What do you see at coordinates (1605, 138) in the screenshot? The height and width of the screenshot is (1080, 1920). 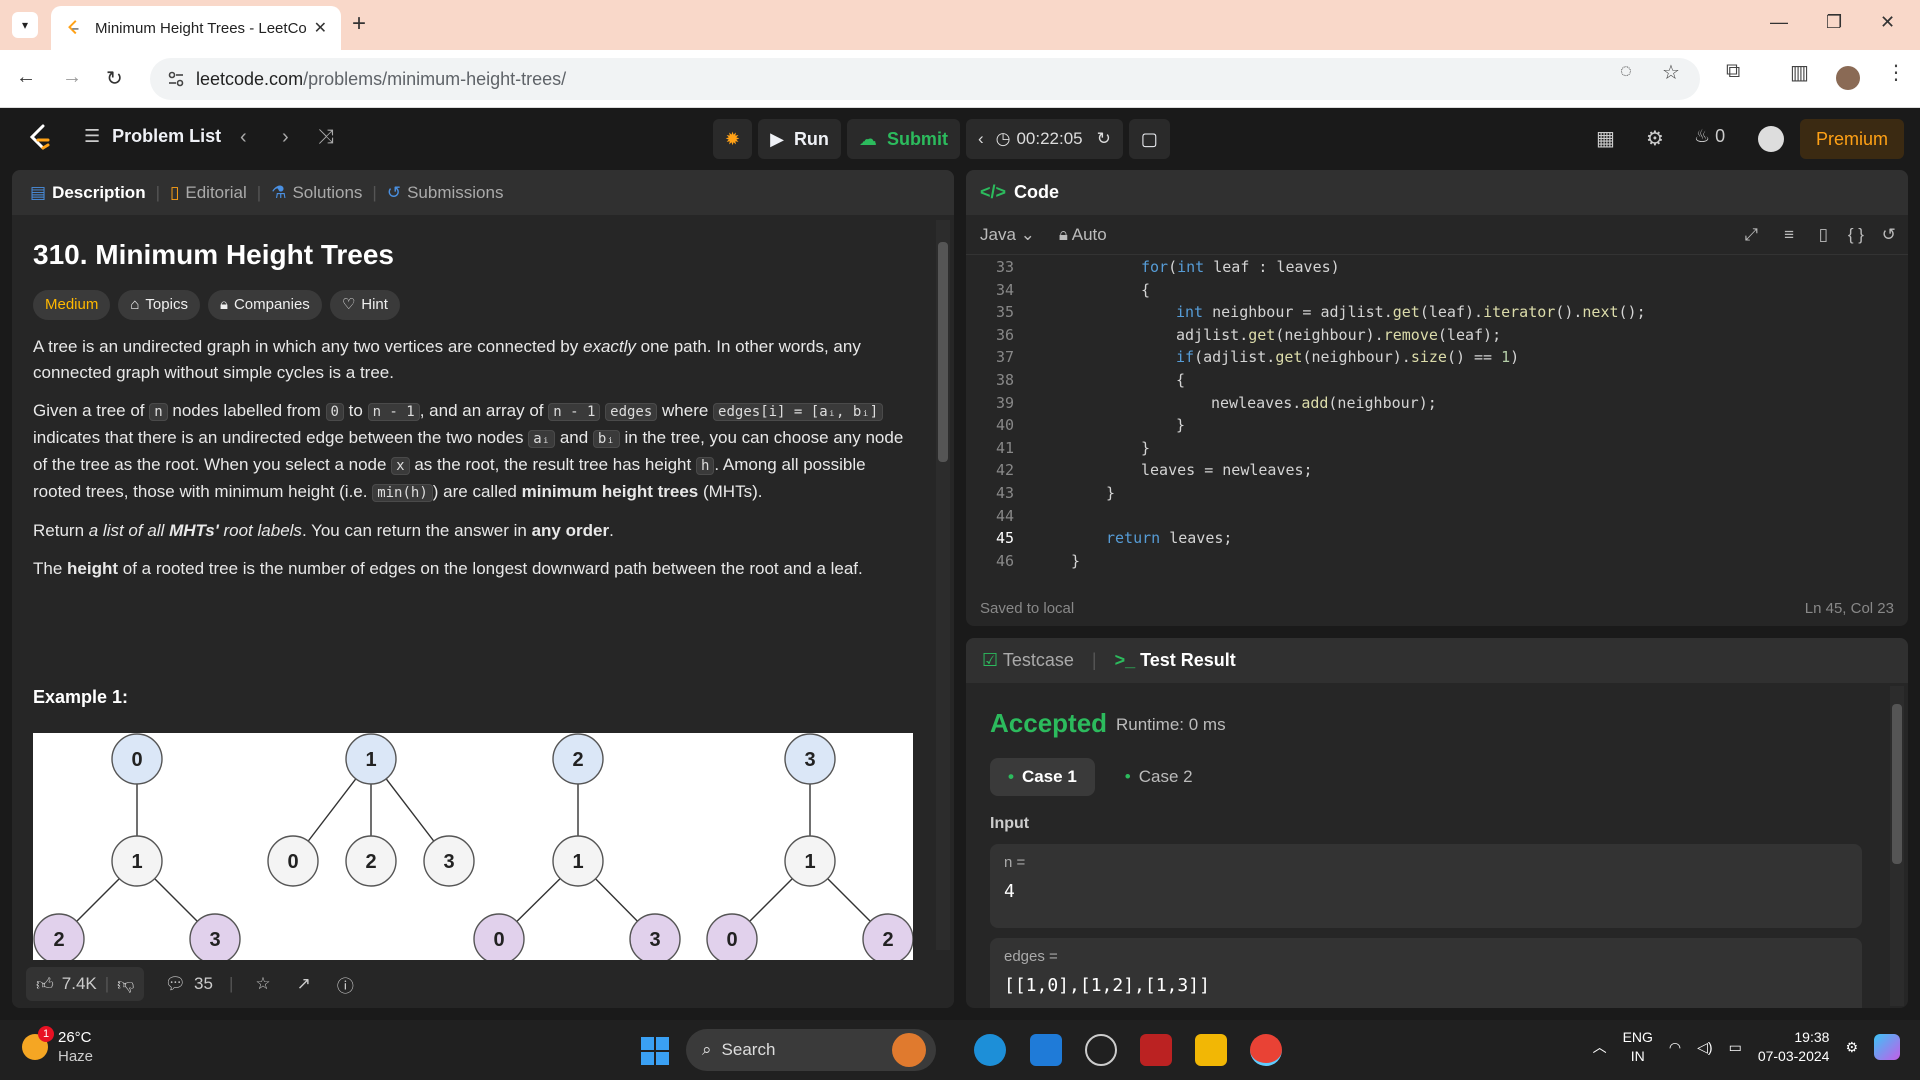 I see `layout-icon: ▦` at bounding box center [1605, 138].